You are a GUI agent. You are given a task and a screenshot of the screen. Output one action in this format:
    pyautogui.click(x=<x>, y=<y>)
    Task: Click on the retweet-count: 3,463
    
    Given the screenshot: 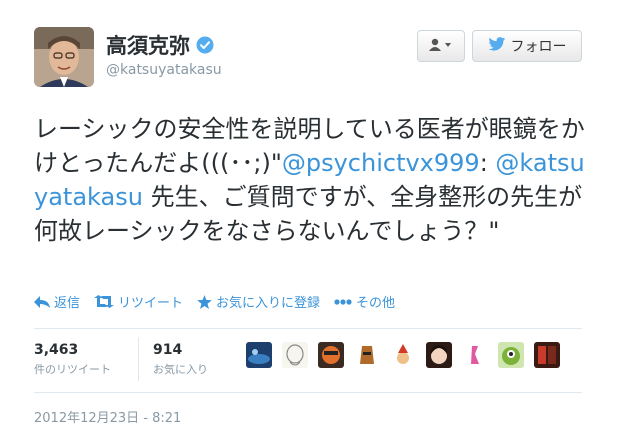 What is the action you would take?
    pyautogui.click(x=56, y=350)
    